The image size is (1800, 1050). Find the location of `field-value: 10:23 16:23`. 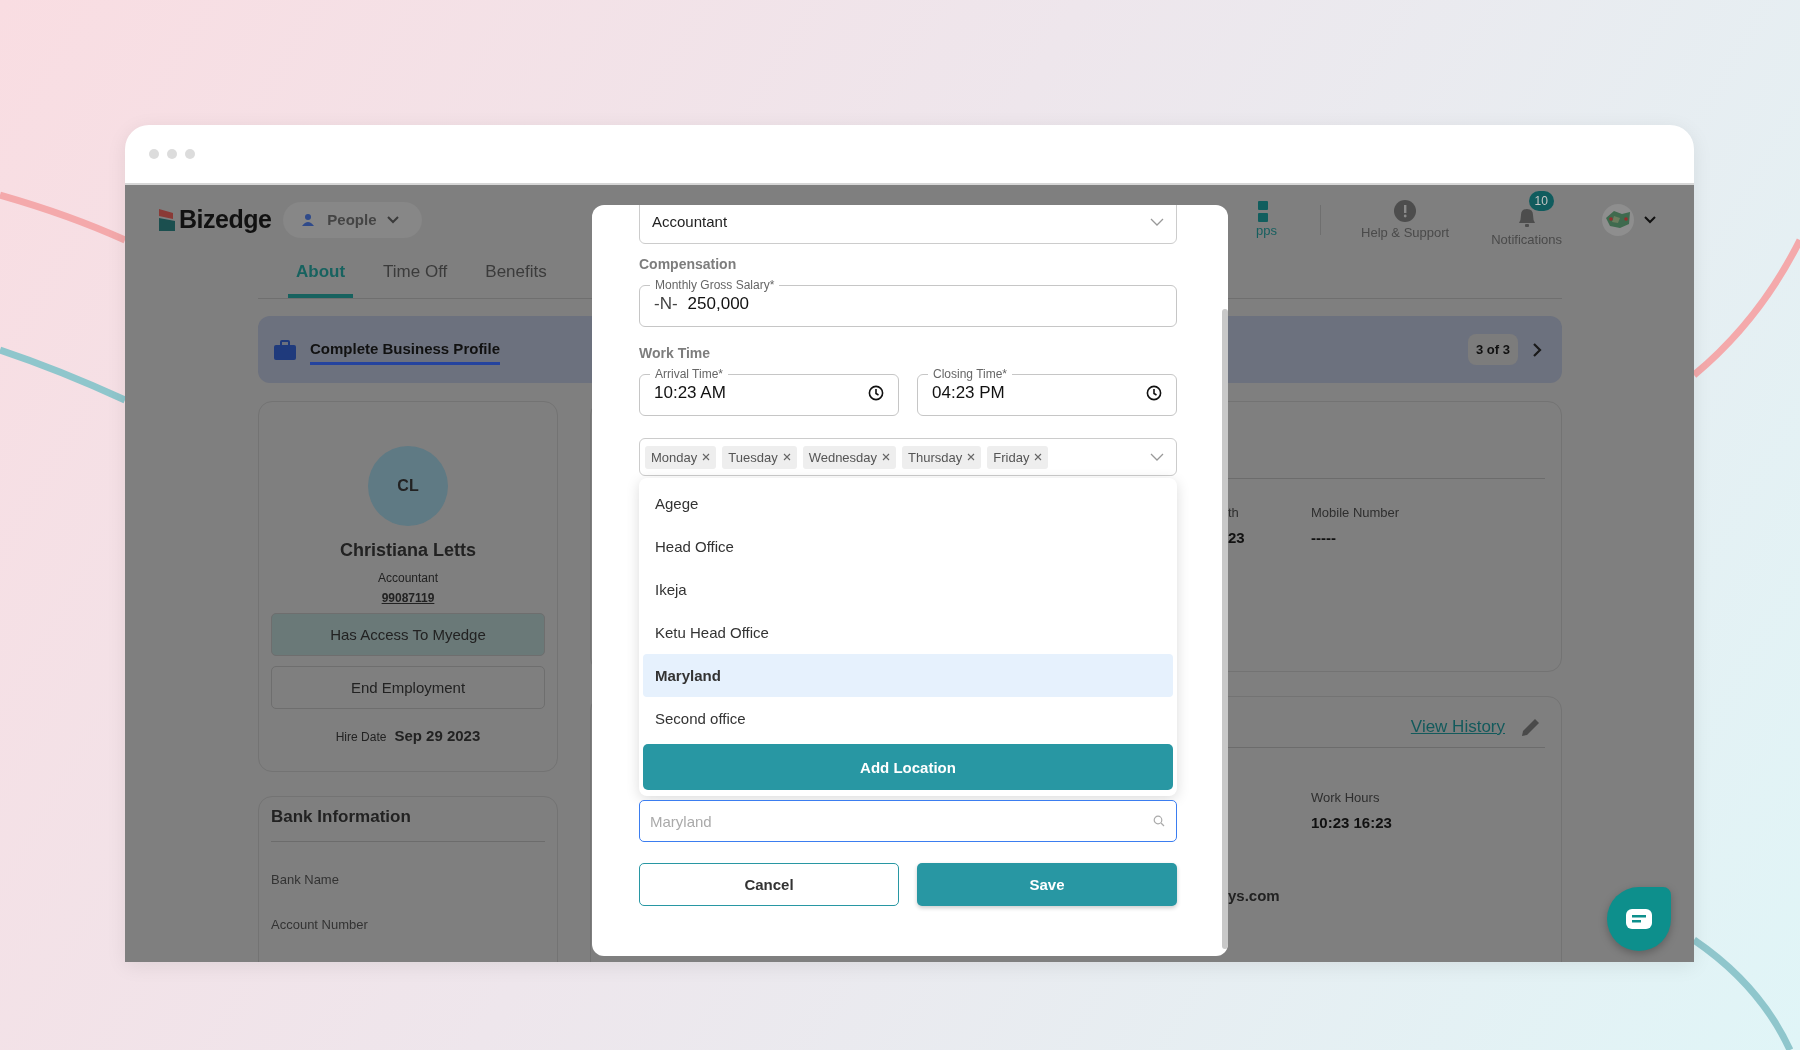

field-value: 10:23 16:23 is located at coordinates (1351, 822).